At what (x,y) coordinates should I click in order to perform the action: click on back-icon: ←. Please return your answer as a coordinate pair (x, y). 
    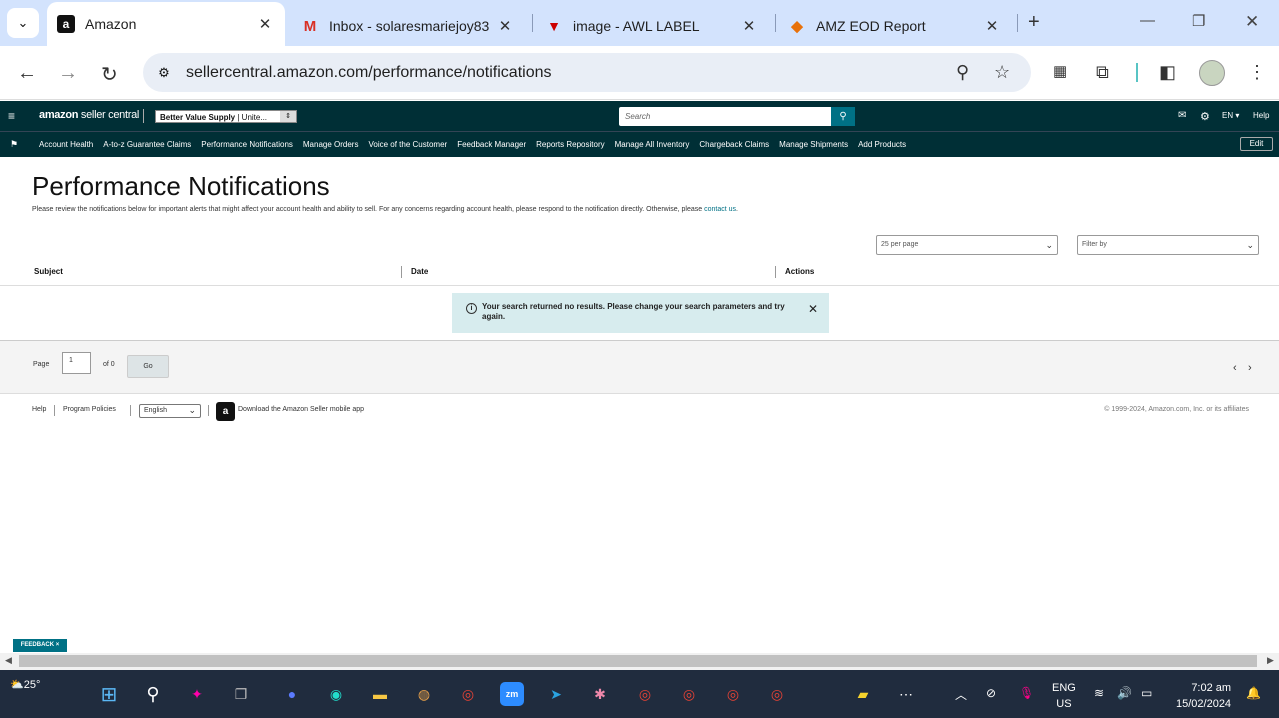
    Looking at the image, I should click on (27, 73).